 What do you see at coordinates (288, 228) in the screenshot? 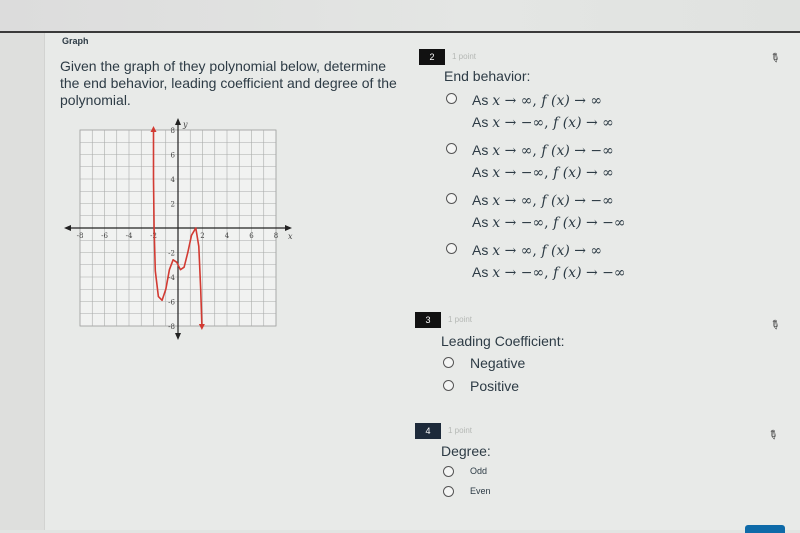
I see `x-axis-right-arrow-icon` at bounding box center [288, 228].